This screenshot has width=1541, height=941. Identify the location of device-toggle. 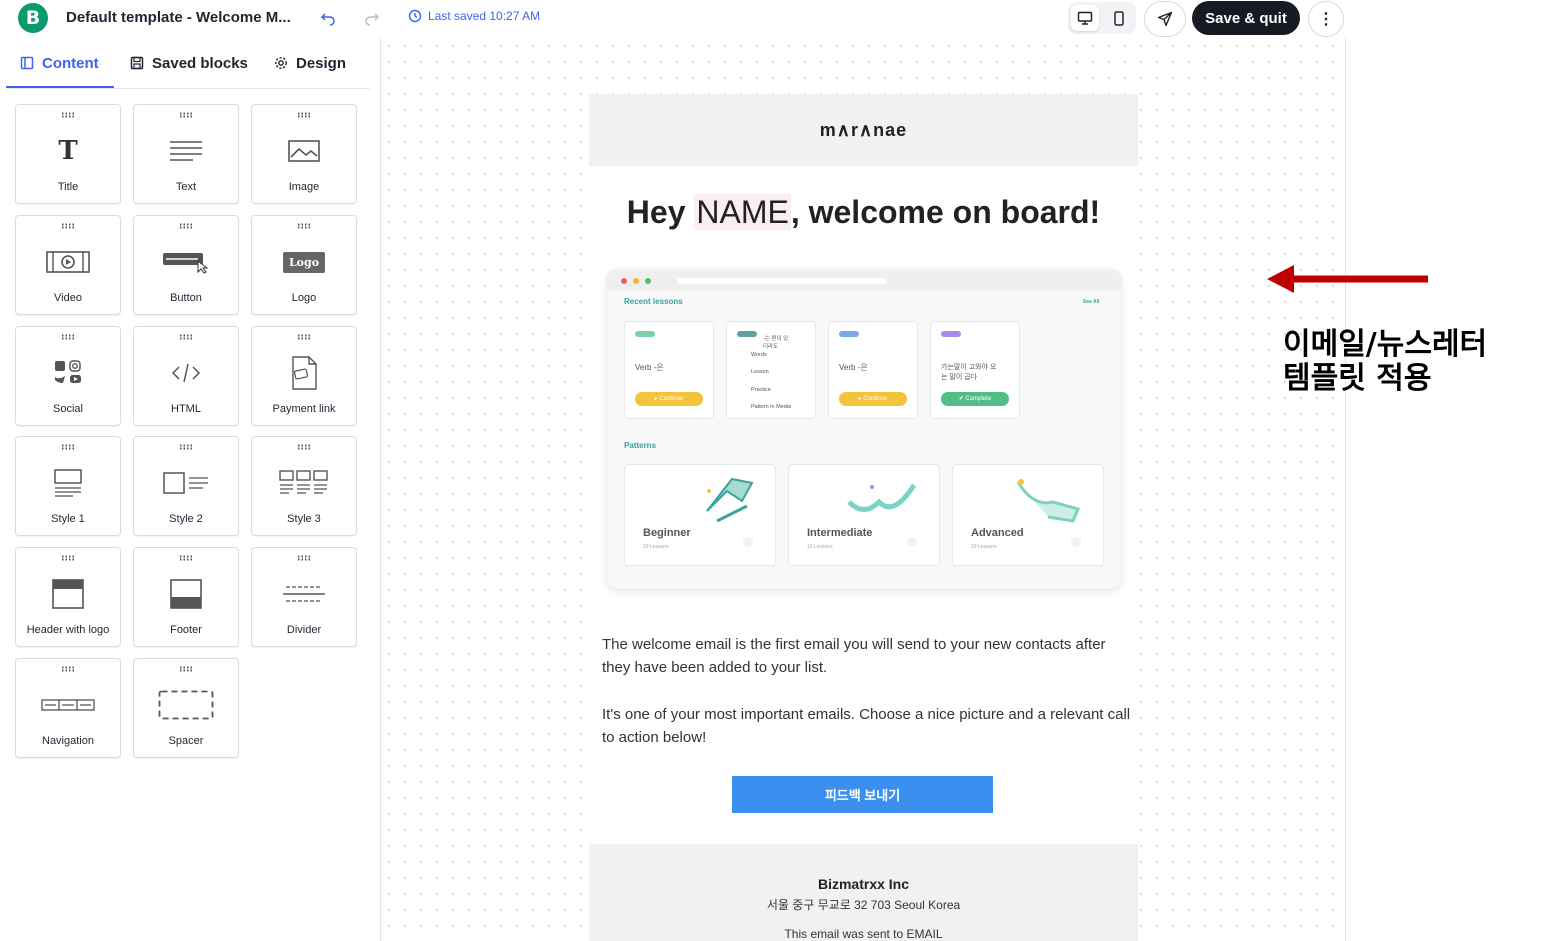
(1102, 18).